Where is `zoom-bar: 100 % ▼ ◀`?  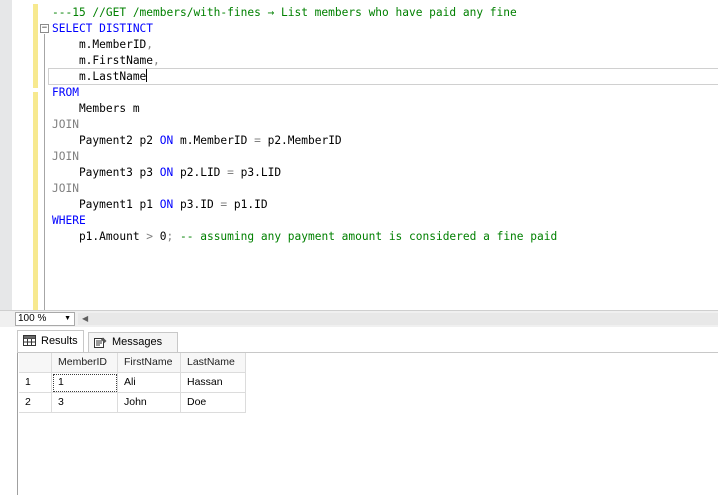 zoom-bar: 100 % ▼ ◀ is located at coordinates (359, 318).